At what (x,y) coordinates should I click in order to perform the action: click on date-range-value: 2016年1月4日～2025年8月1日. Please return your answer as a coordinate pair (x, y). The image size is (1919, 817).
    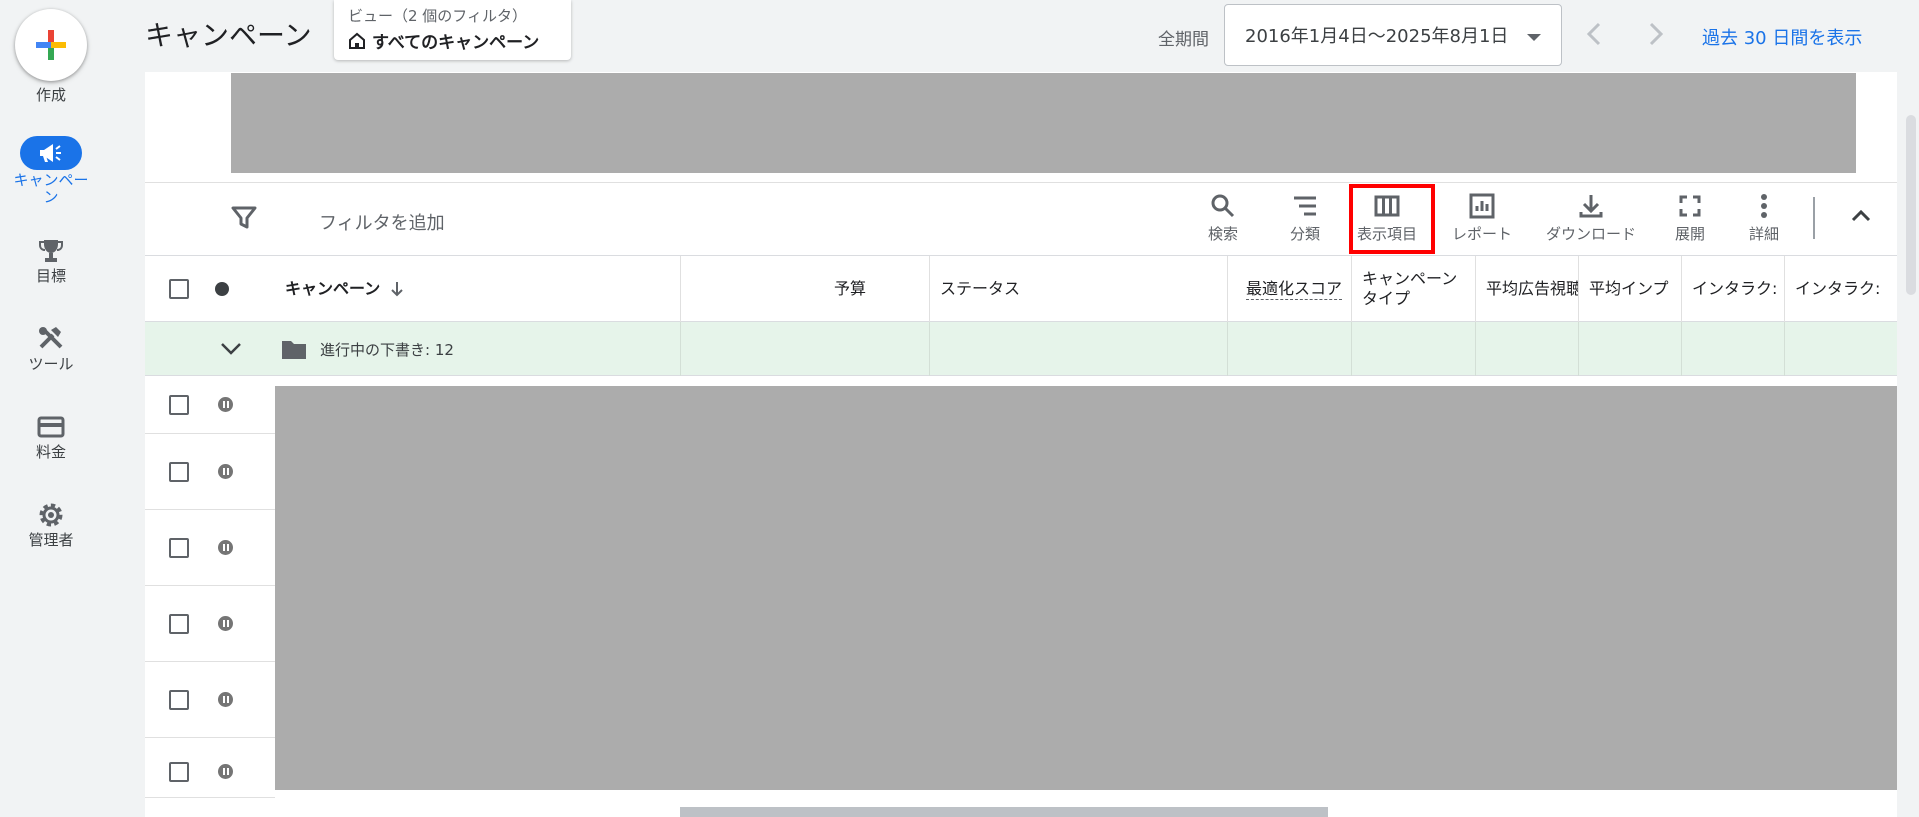
    Looking at the image, I should click on (1377, 36).